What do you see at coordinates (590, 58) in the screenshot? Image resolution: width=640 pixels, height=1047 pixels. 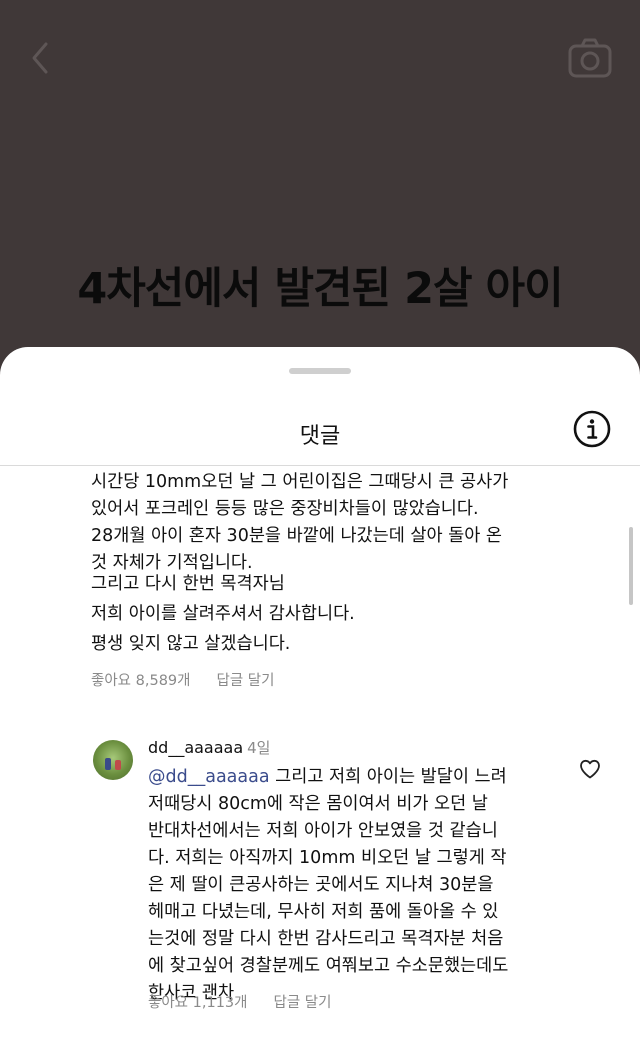 I see `camera-icon` at bounding box center [590, 58].